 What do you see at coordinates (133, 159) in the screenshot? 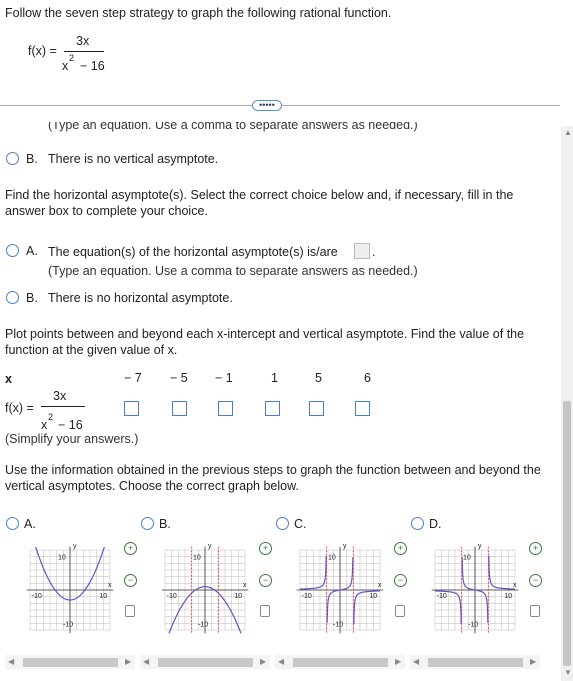
I see `vertical-option-b-text: There is no vertical asymptote.` at bounding box center [133, 159].